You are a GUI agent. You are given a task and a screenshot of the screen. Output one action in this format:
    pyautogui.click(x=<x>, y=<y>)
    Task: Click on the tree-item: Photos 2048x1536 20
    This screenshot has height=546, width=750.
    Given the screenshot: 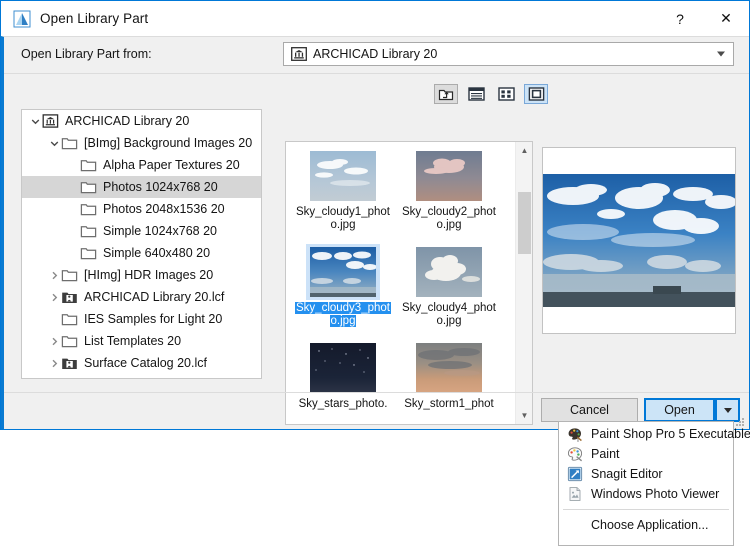 What is the action you would take?
    pyautogui.click(x=141, y=209)
    